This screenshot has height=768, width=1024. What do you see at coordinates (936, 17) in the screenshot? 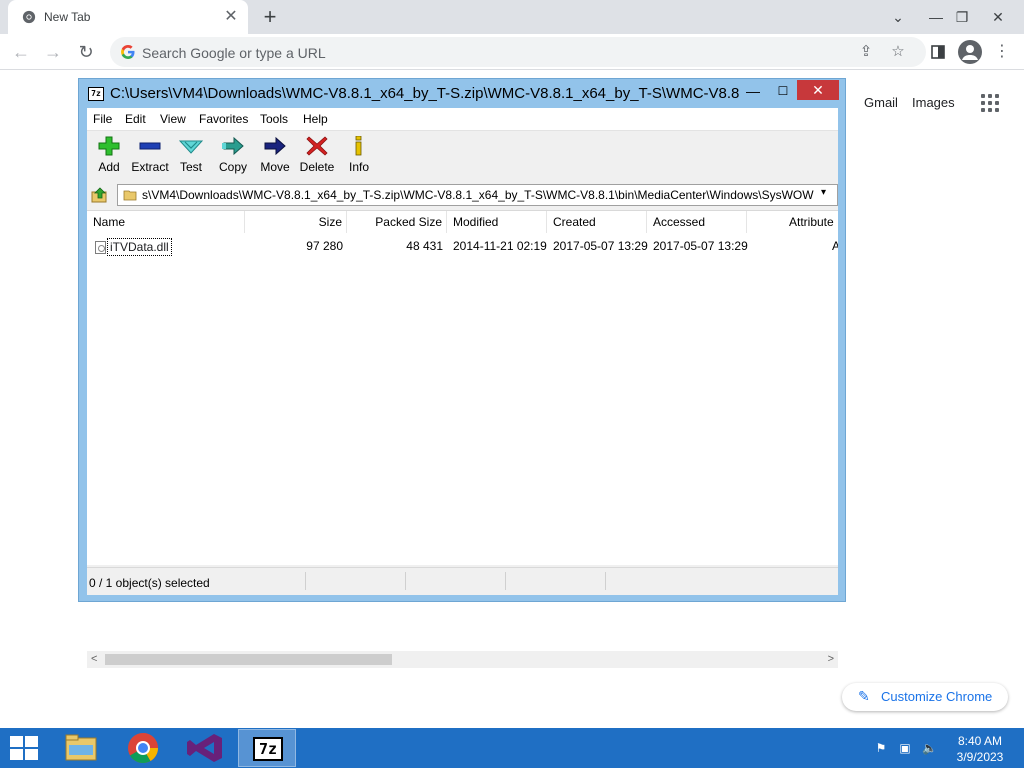
I see `minimize-icon: —` at bounding box center [936, 17].